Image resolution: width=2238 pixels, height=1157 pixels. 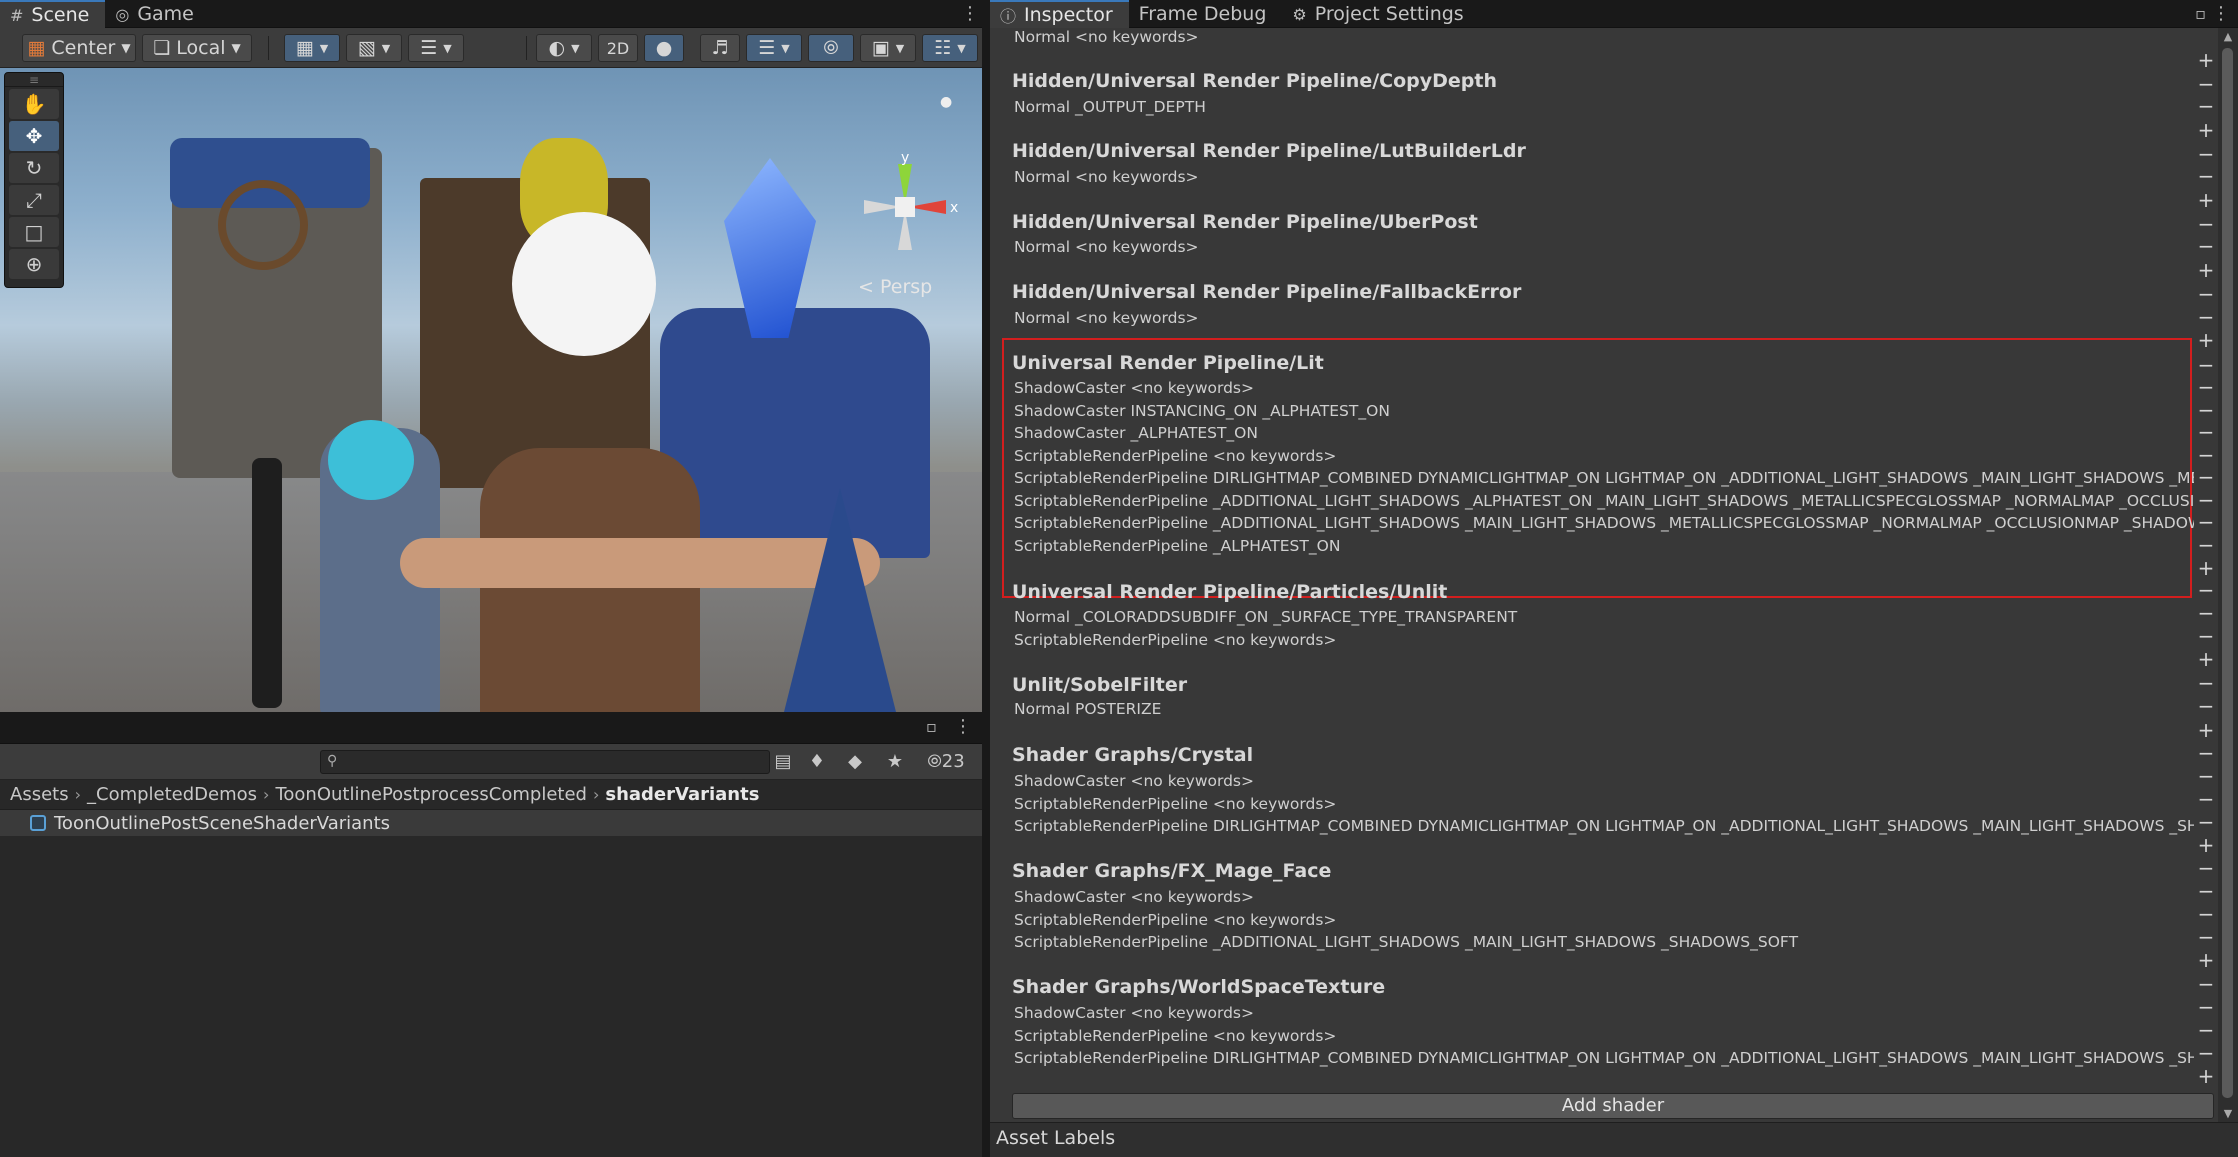 What do you see at coordinates (157, 14) in the screenshot?
I see `tab-game: ◎ Game` at bounding box center [157, 14].